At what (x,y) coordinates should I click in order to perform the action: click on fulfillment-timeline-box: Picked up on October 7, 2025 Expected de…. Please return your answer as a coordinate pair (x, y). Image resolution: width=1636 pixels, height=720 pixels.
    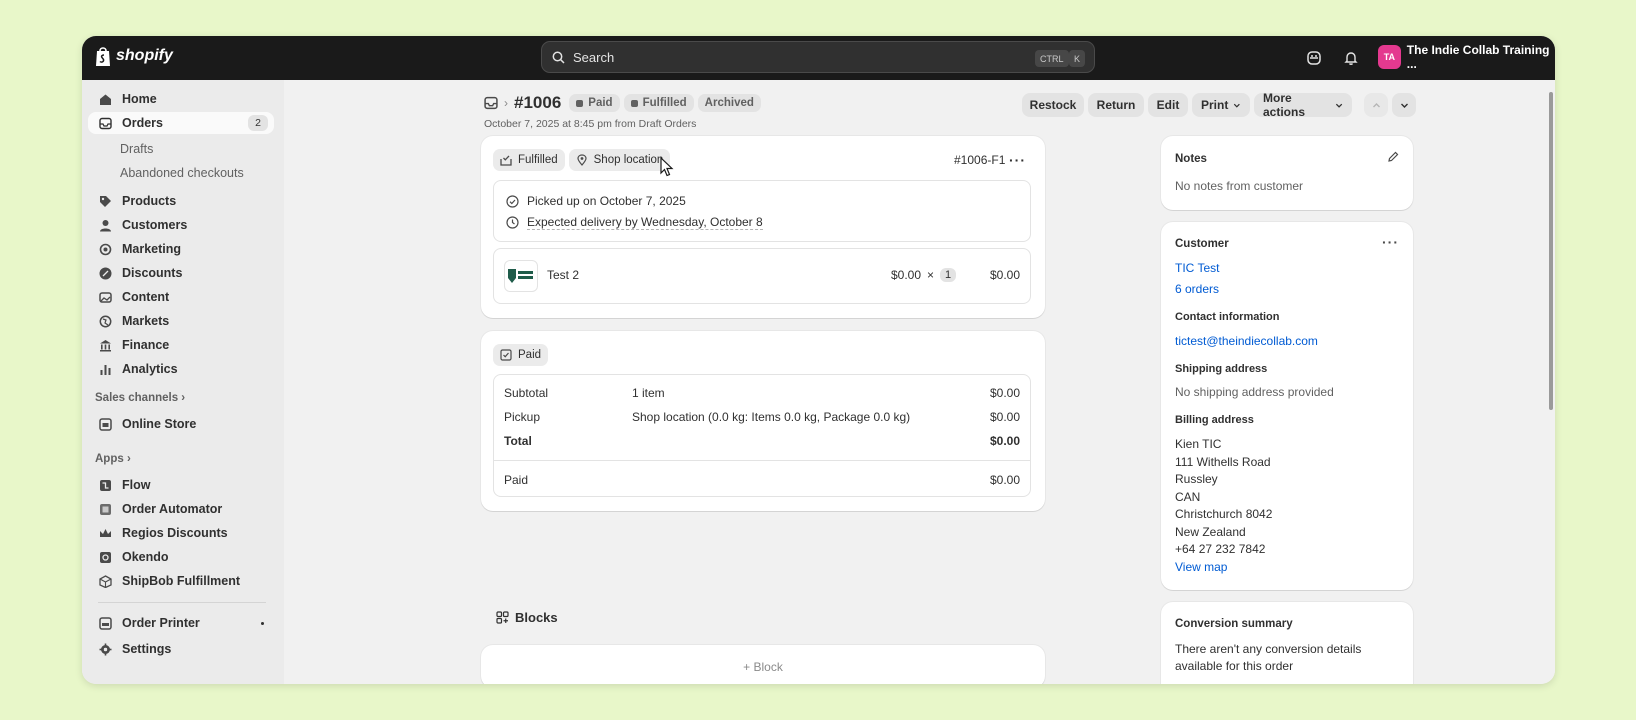
    Looking at the image, I should click on (762, 211).